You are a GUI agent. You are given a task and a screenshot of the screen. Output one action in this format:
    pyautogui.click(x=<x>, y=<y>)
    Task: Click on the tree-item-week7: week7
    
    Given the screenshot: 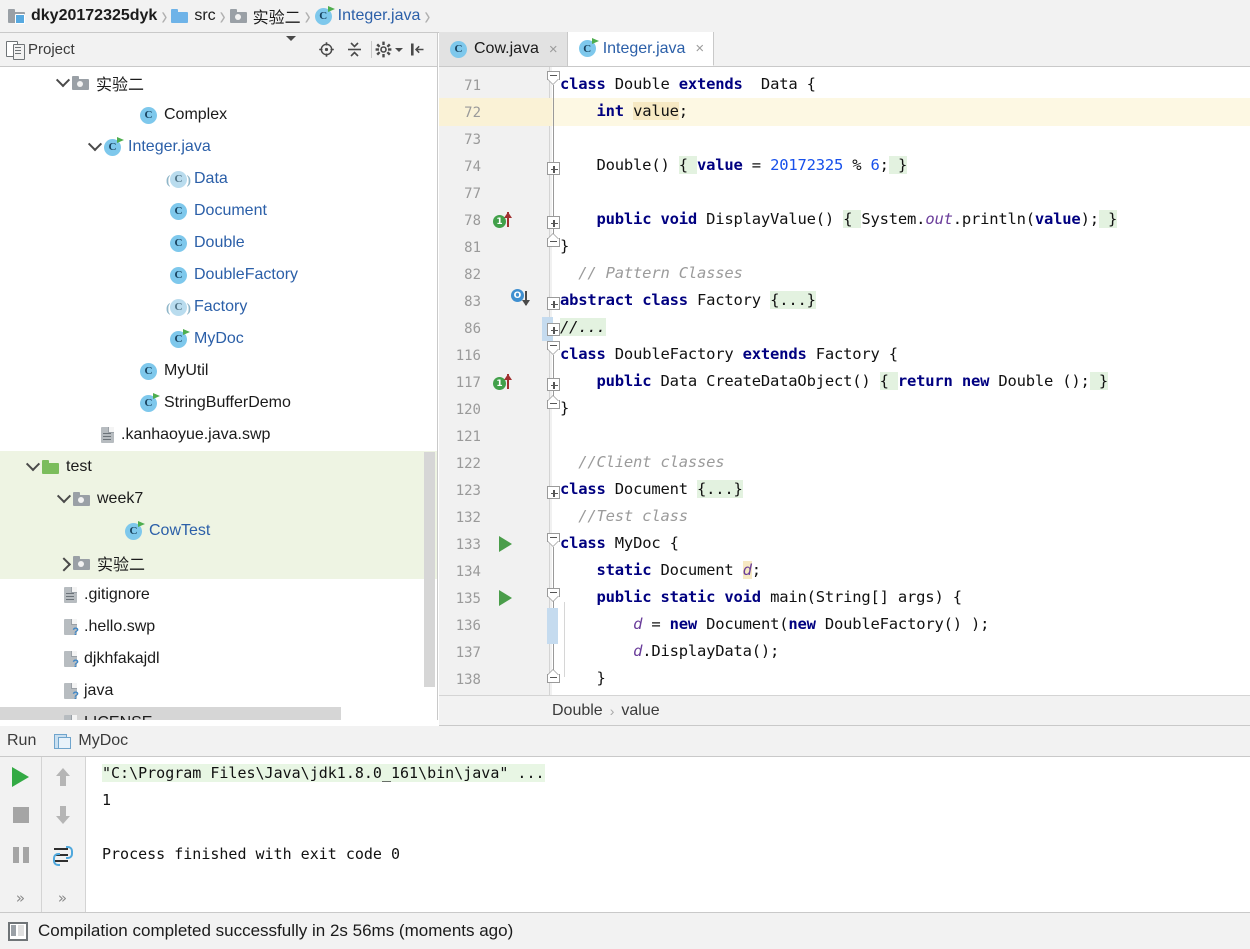 What is the action you would take?
    pyautogui.click(x=218, y=499)
    